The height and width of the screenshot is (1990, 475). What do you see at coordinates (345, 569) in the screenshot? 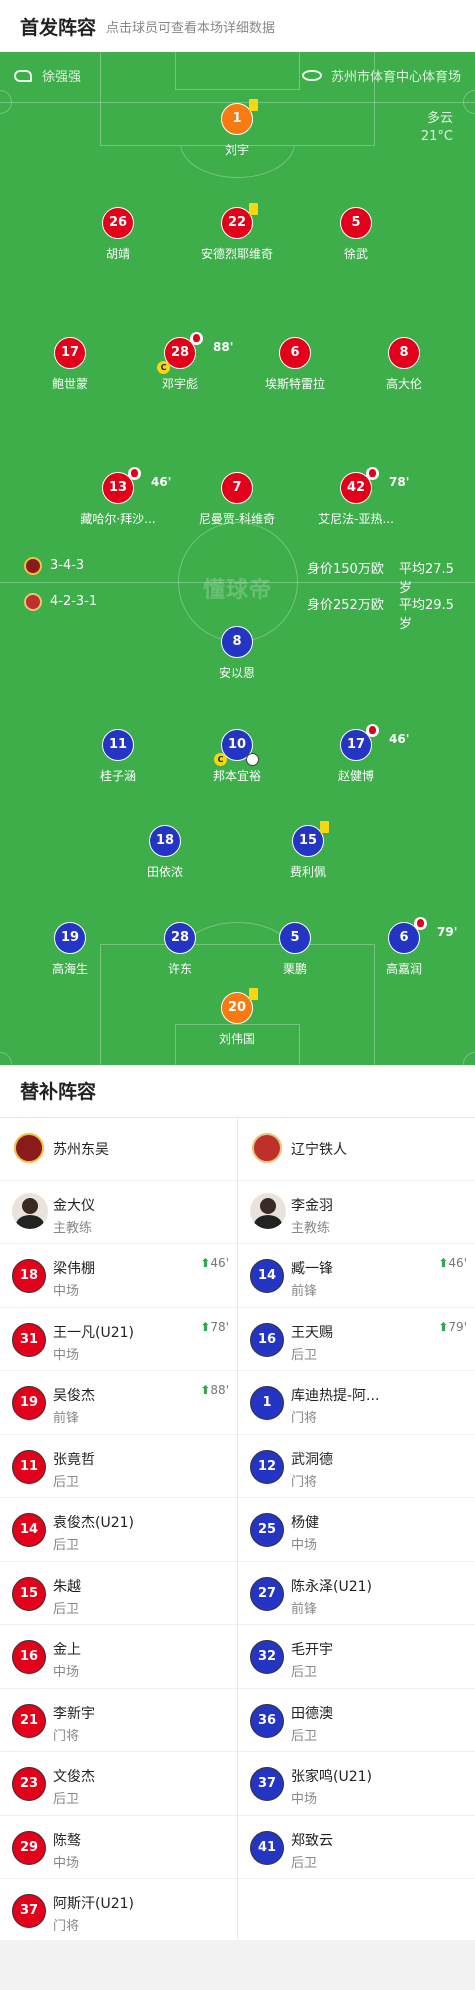
I see `home-value: 身价150万欧` at bounding box center [345, 569].